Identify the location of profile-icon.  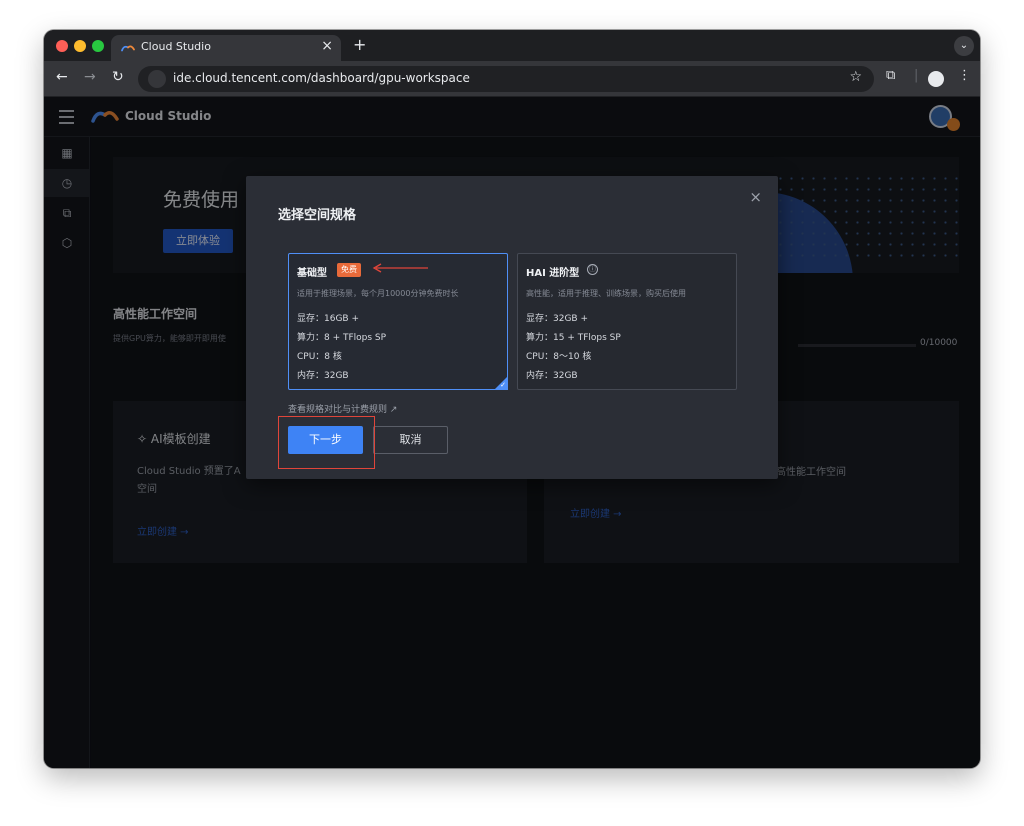
(936, 79).